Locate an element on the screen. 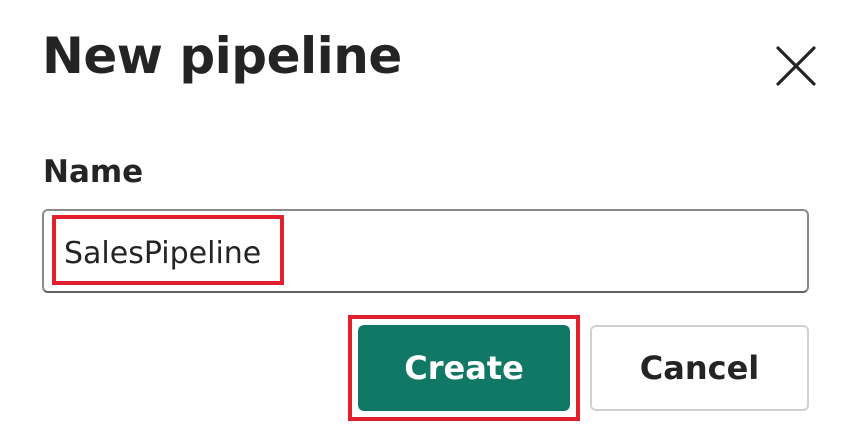  close-icon is located at coordinates (796, 66).